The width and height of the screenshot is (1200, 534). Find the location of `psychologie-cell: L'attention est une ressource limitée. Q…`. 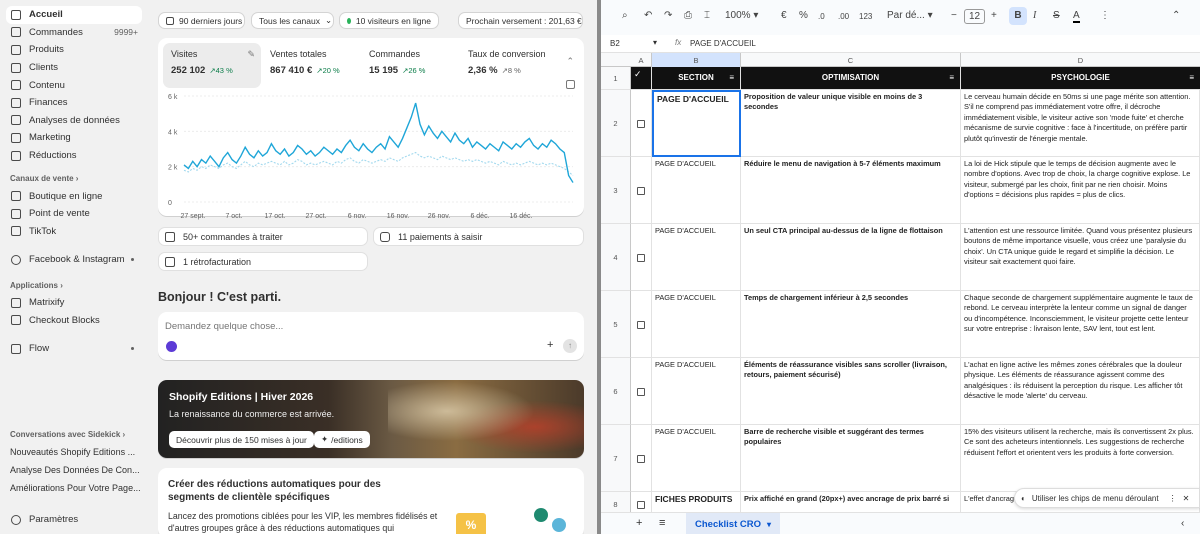

psychologie-cell: L'attention est une ressource limitée. Q… is located at coordinates (1080, 257).